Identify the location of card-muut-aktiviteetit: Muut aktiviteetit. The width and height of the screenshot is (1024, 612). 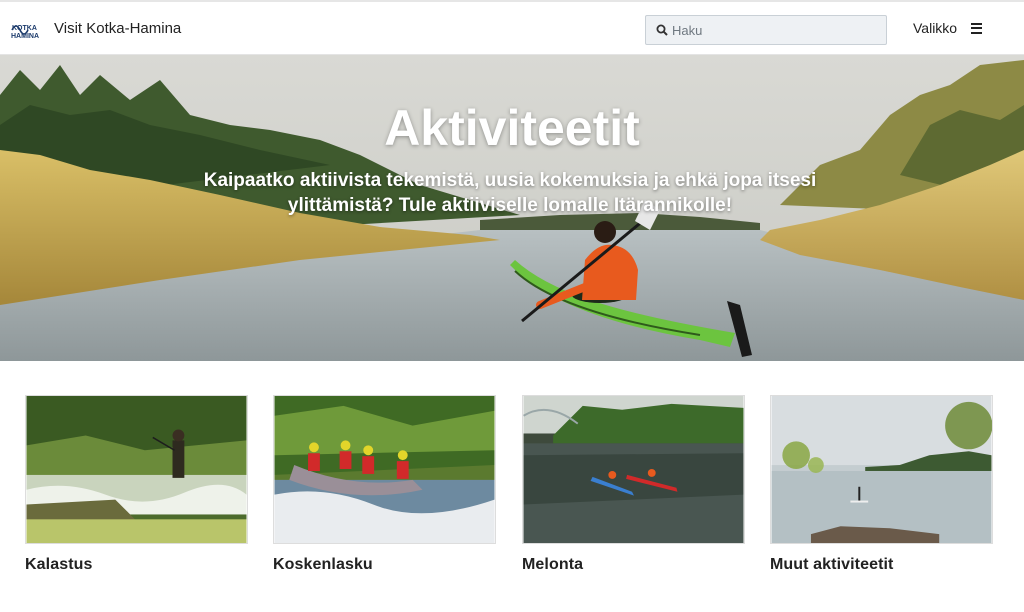
(881, 484).